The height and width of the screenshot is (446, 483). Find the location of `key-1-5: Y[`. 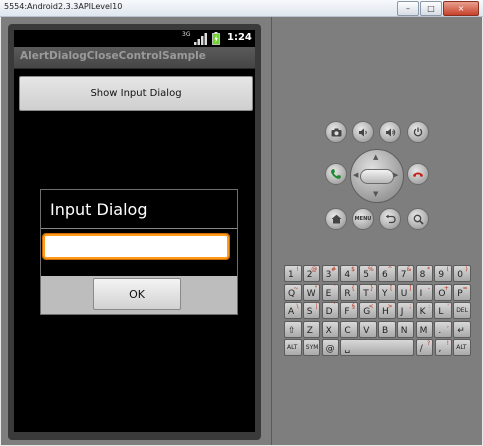

key-1-5: Y[ is located at coordinates (387, 292).